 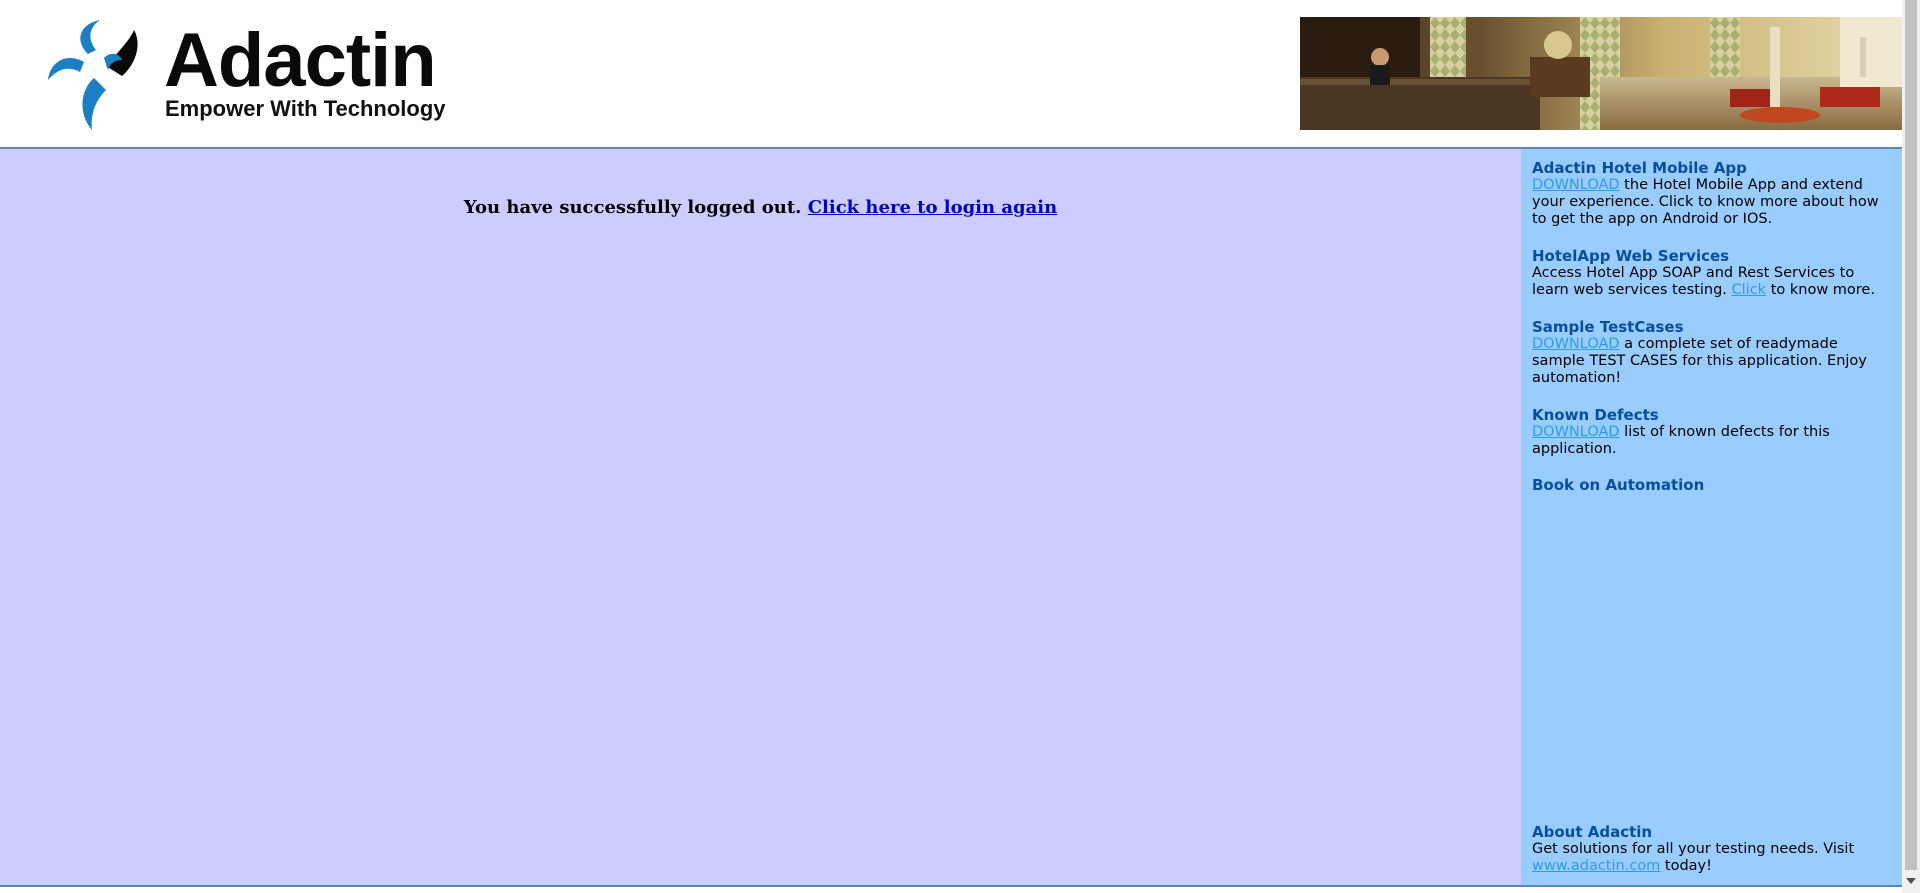 What do you see at coordinates (1631, 256) in the screenshot?
I see `web-services-title: HotelApp Web Services` at bounding box center [1631, 256].